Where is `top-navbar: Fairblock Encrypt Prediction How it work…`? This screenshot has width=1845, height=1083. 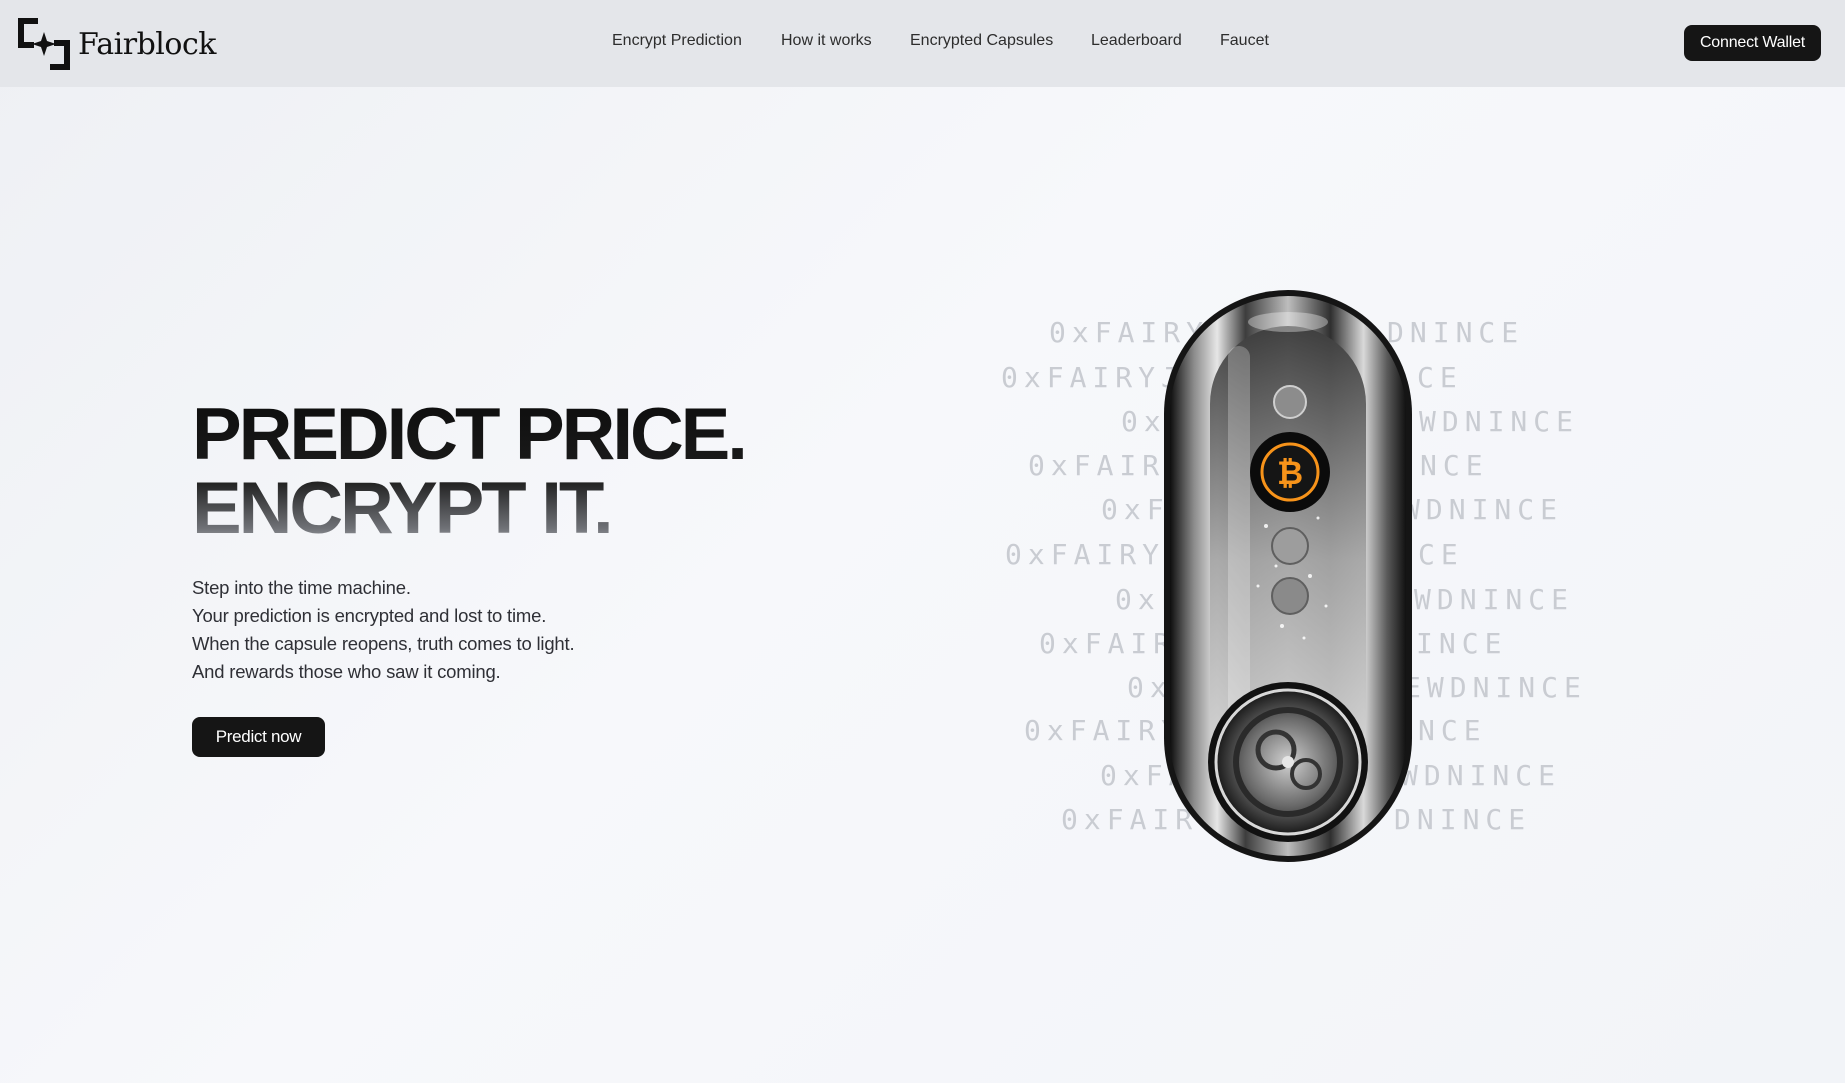
top-navbar: Fairblock Encrypt Prediction How it work… is located at coordinates (922, 43).